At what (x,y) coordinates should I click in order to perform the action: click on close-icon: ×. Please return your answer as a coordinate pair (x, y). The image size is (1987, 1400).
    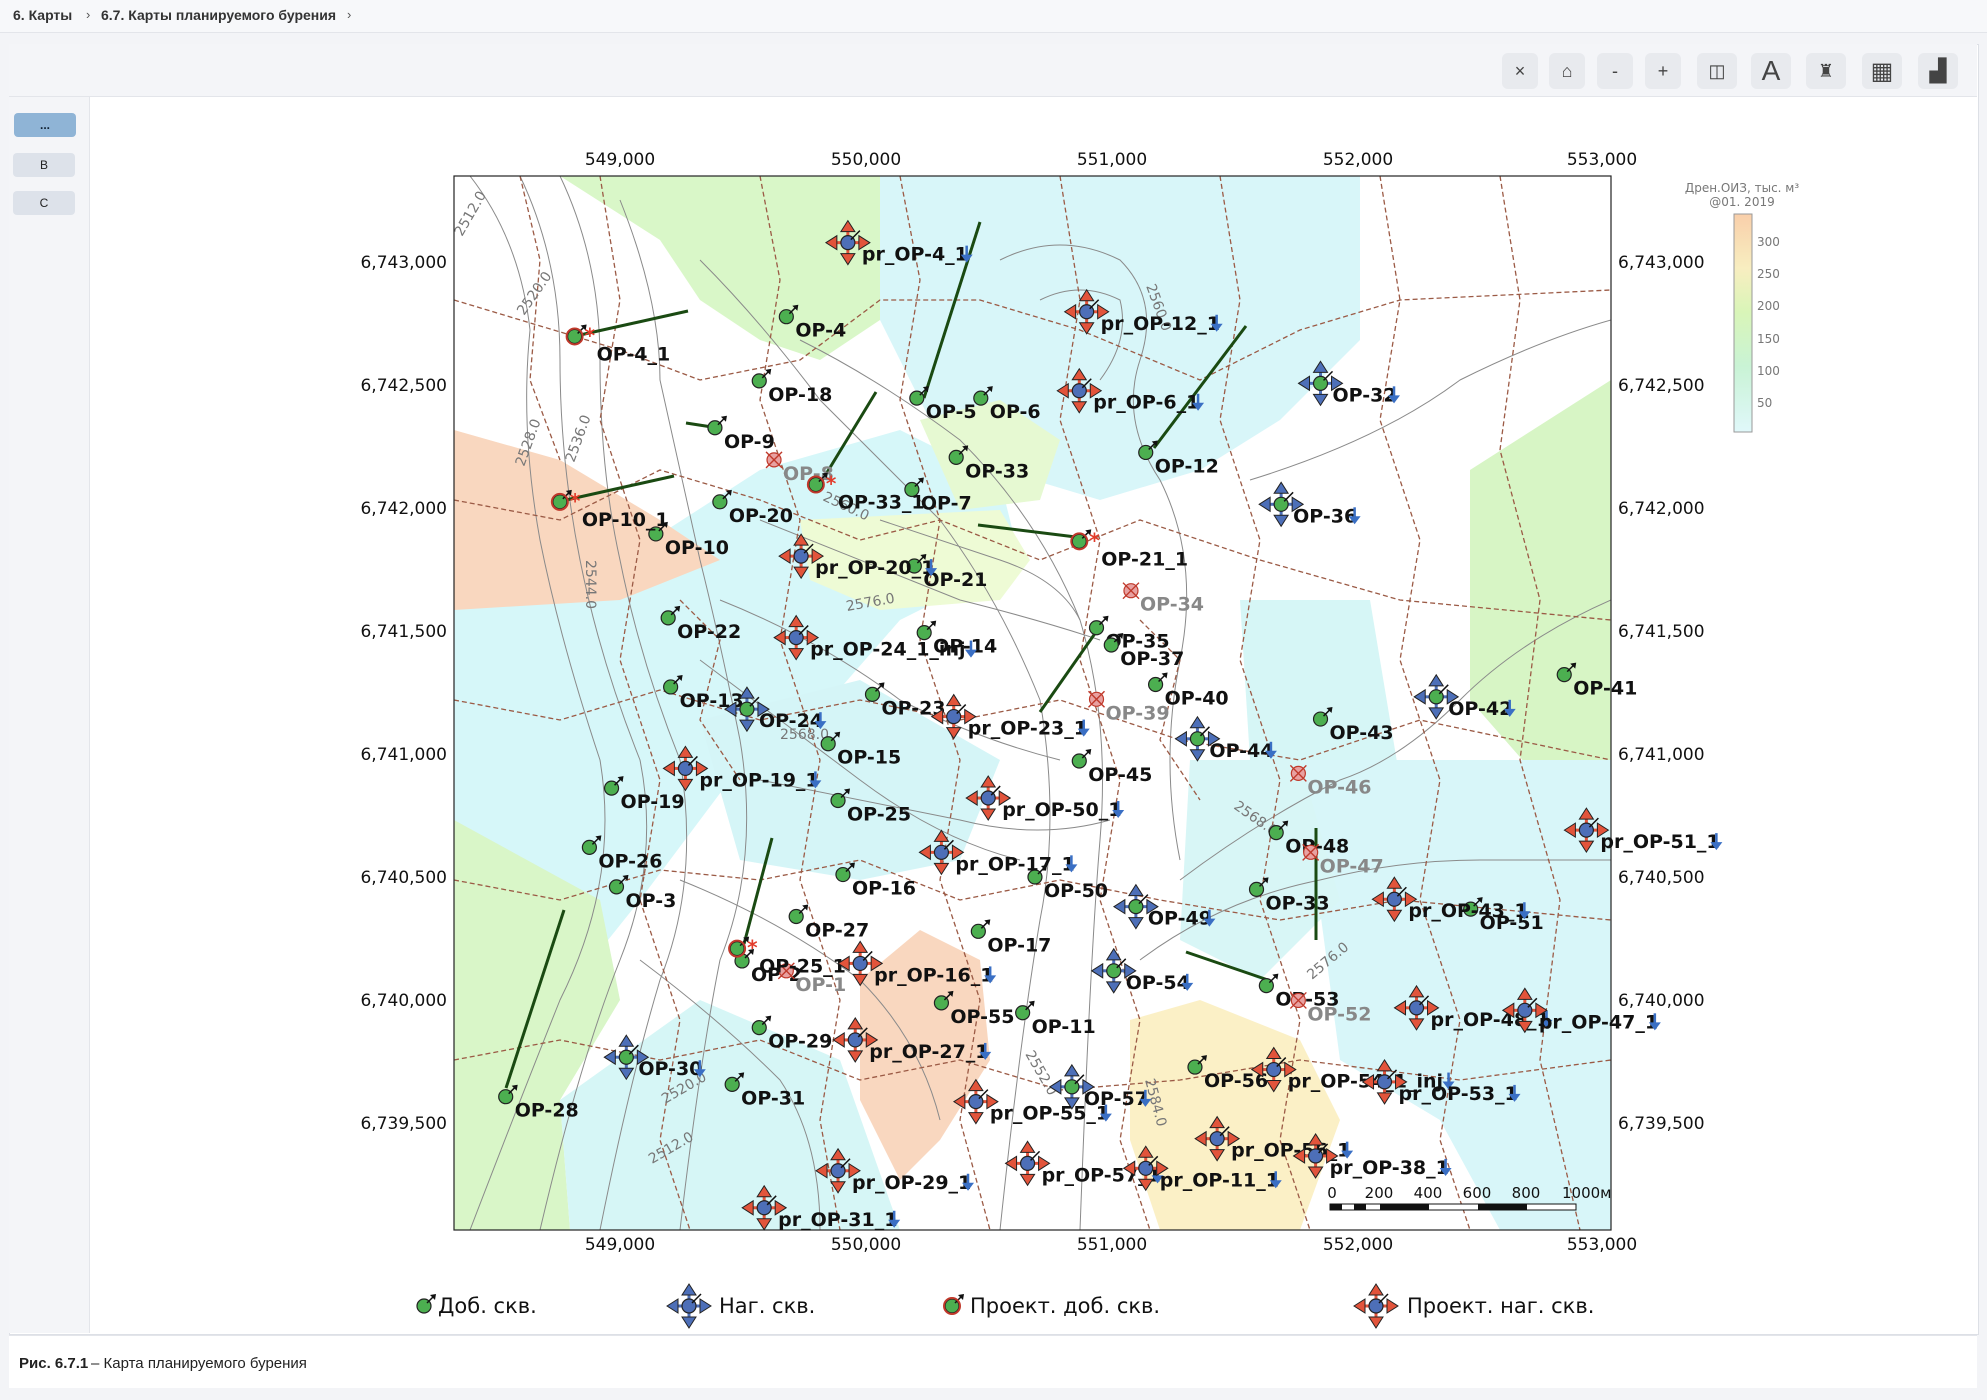
    Looking at the image, I should click on (1520, 70).